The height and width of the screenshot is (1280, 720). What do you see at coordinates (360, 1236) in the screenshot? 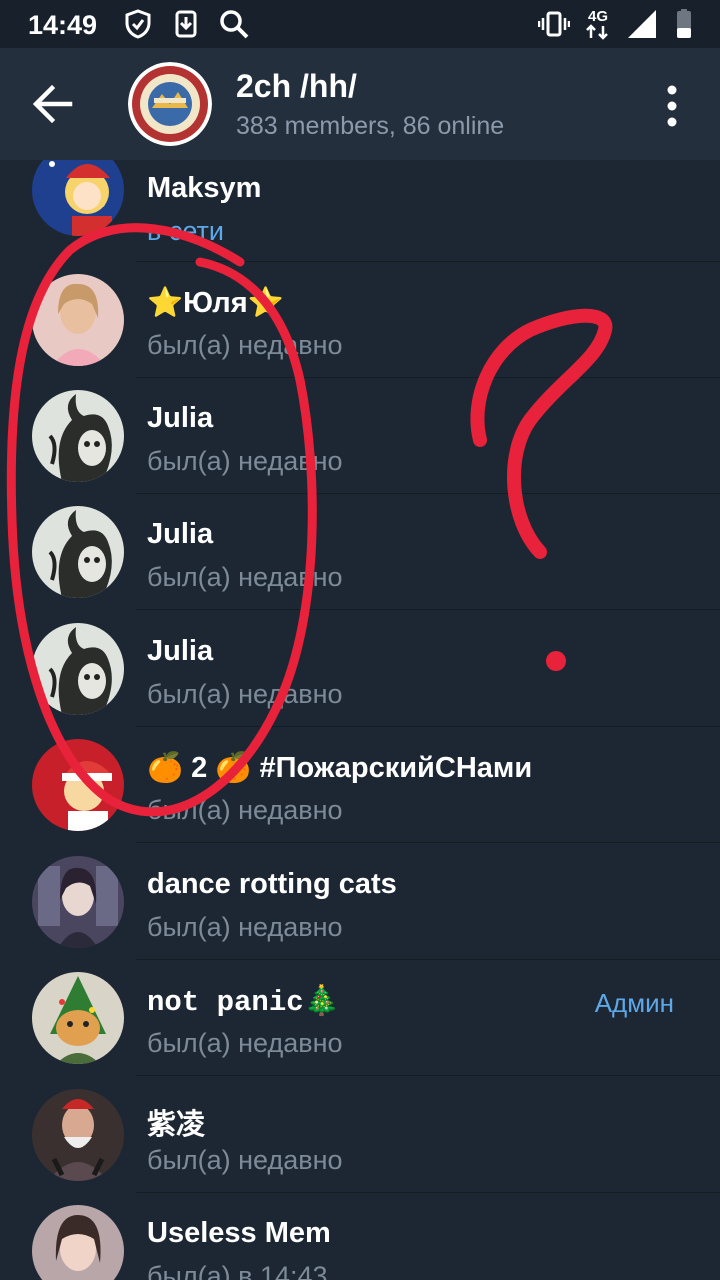
I see `member-row: Useless Mem был(а) в 14:43` at bounding box center [360, 1236].